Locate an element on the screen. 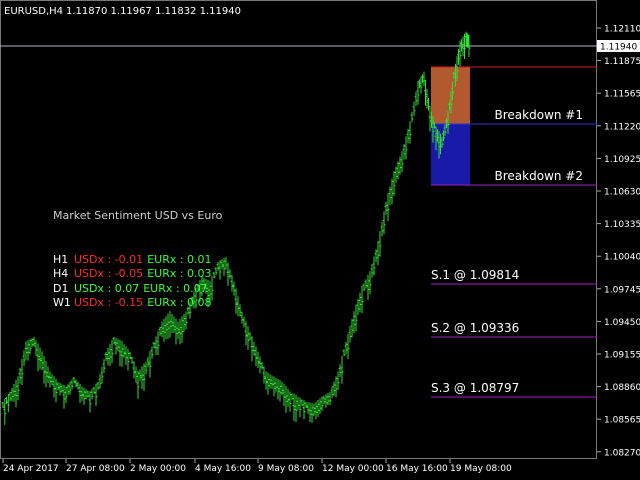 This screenshot has width=640, height=480. time-label: 19 May 08:00 is located at coordinates (481, 469).